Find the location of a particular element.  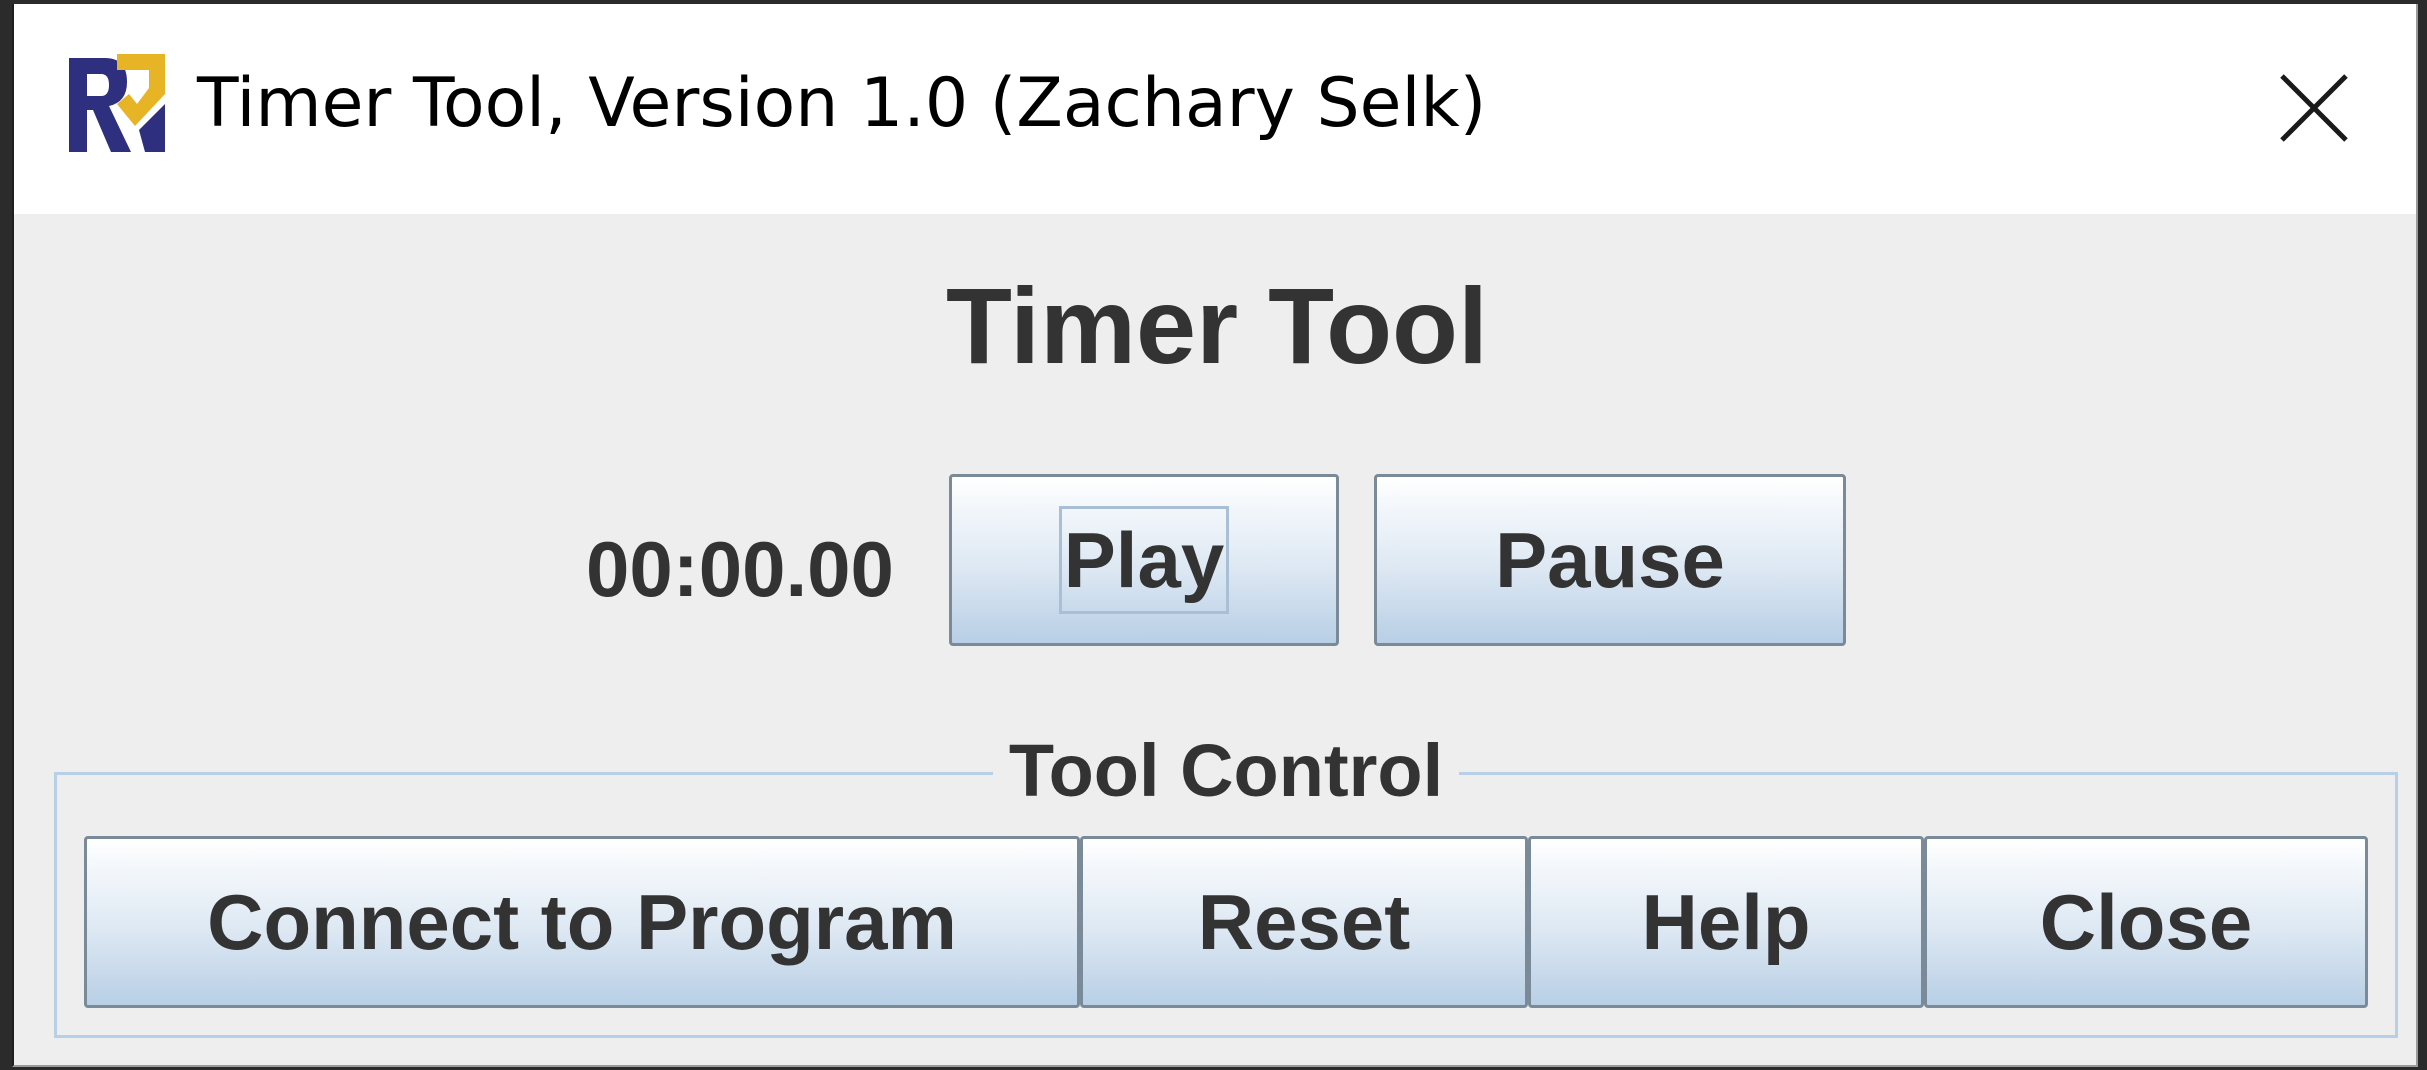

pause-button: Pause is located at coordinates (1610, 560).